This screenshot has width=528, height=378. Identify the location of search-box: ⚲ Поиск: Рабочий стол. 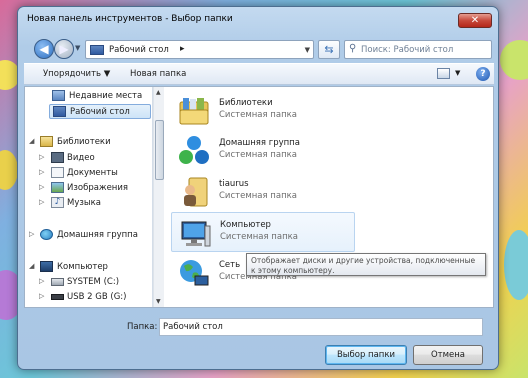
(418, 49).